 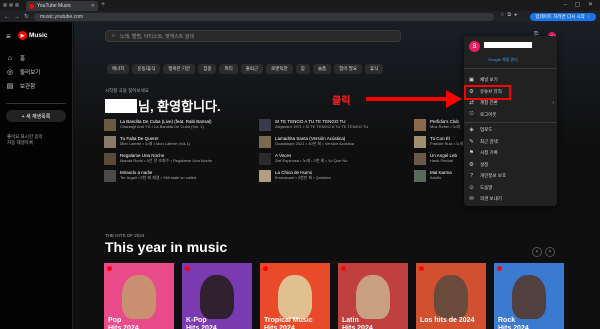 I want to click on annotation-arrow, so click(x=414, y=99).